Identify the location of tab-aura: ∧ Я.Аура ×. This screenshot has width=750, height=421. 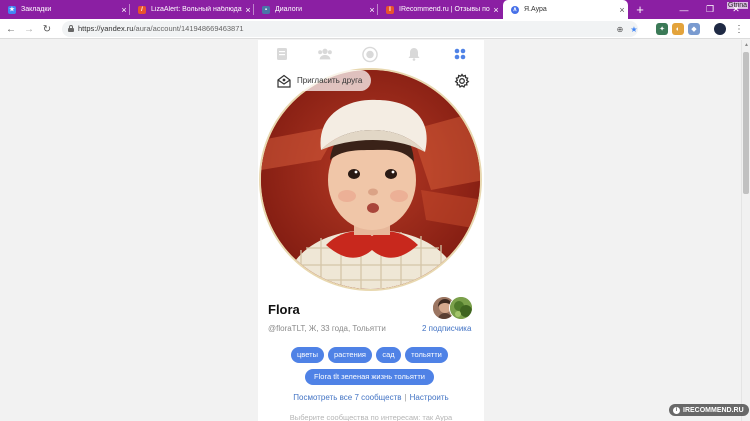
(565, 9).